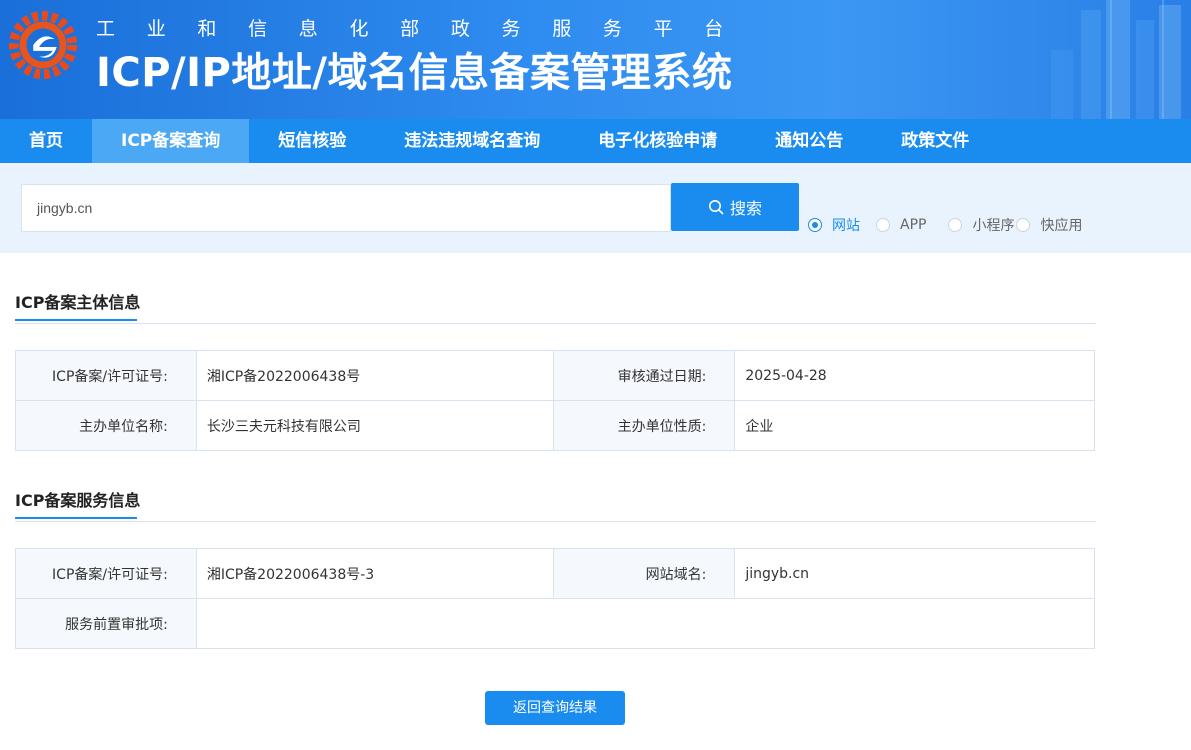  I want to click on search-button-label: 搜索, so click(745, 208).